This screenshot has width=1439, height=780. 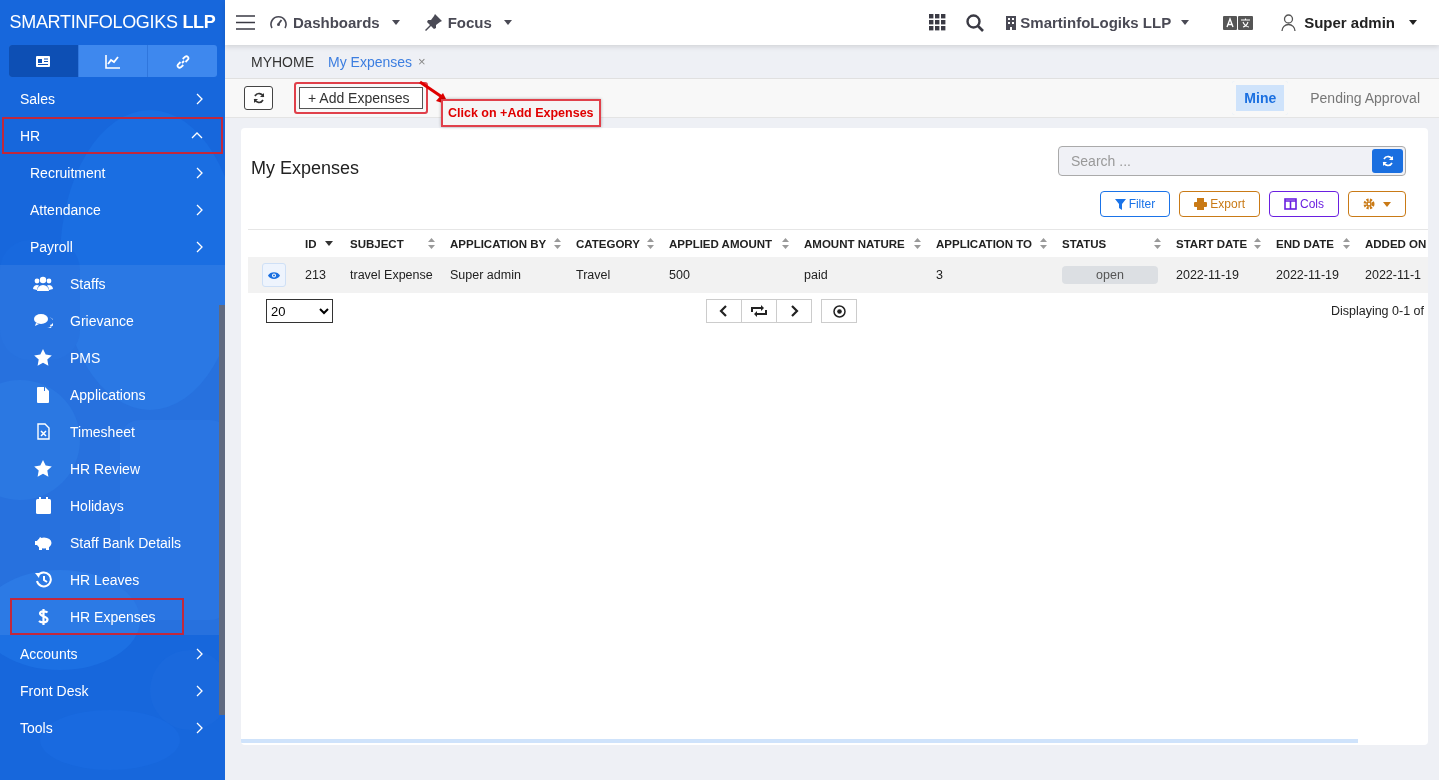 I want to click on table-cell: Super admin, so click(x=508, y=275).